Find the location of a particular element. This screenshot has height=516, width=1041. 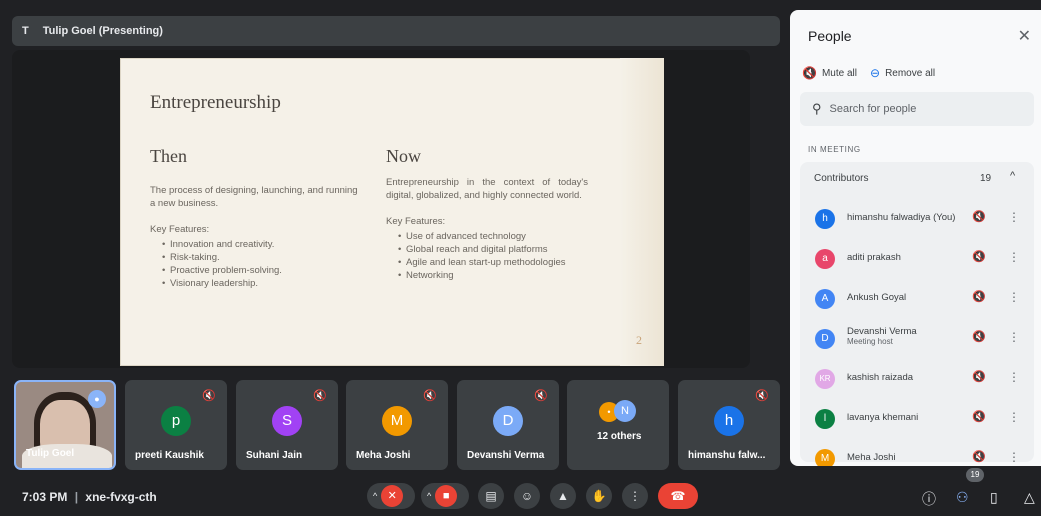

participant-name: Suhani Jain is located at coordinates (274, 455).